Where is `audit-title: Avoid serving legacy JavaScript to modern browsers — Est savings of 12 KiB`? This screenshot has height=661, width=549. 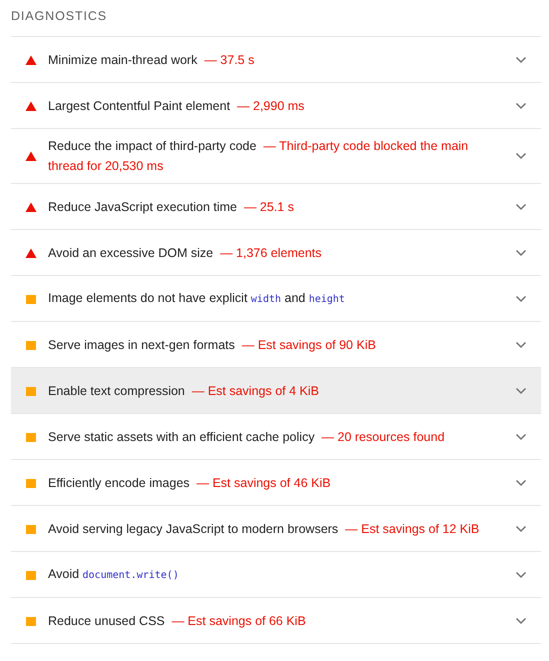
audit-title: Avoid serving legacy JavaScript to modern browsers — Est savings of 12 KiB is located at coordinates (264, 529).